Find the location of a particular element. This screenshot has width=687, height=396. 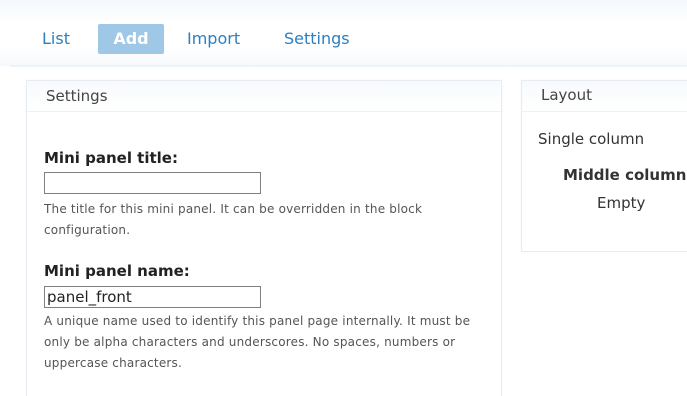

layout-fieldset: Layout Single column Middle column Empty is located at coordinates (604, 166).